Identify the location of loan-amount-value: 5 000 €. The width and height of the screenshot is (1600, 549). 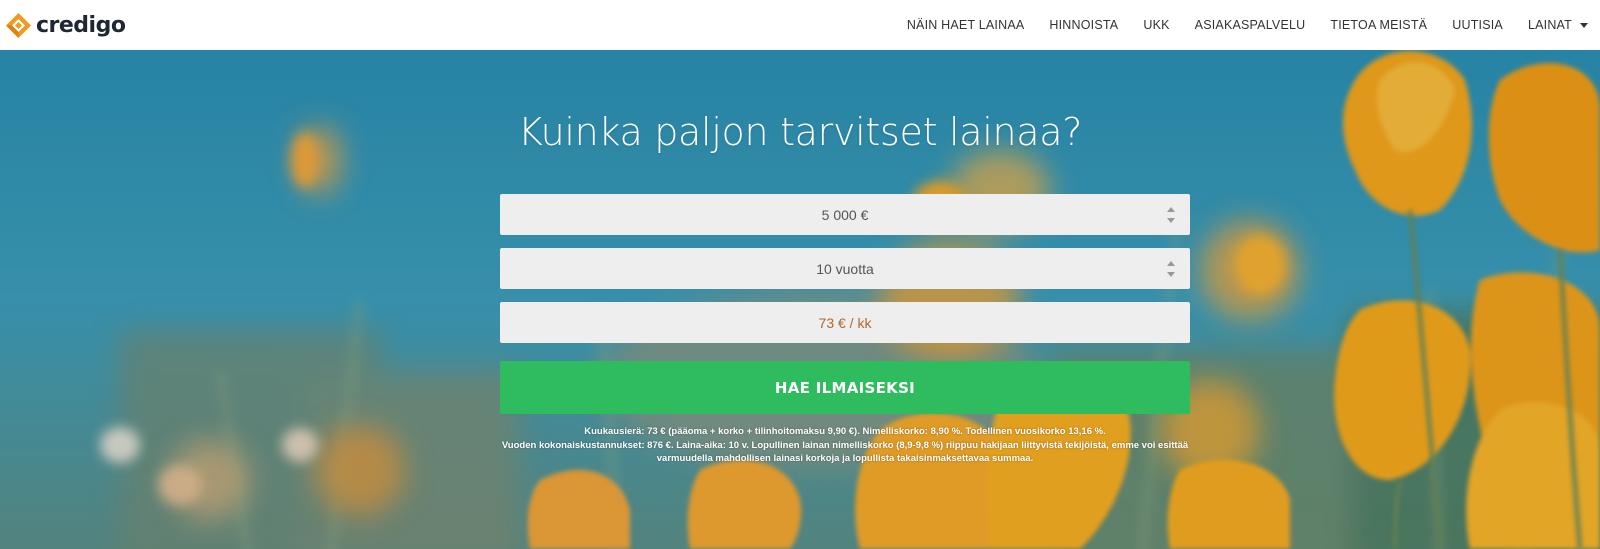
(845, 214).